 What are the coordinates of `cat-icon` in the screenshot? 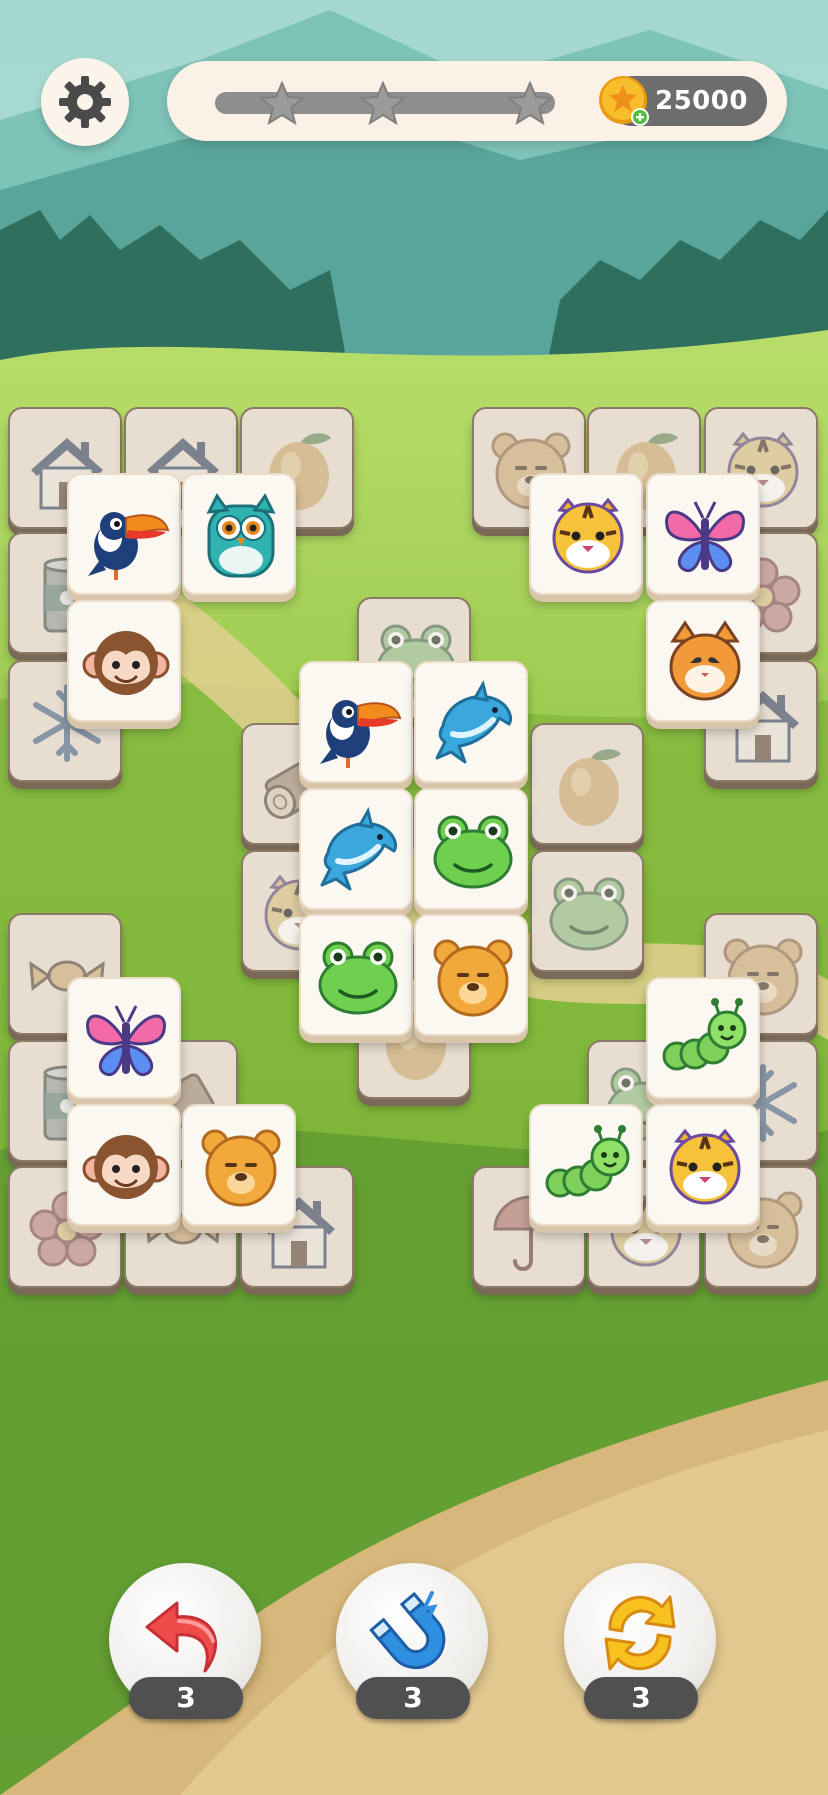 It's located at (705, 660).